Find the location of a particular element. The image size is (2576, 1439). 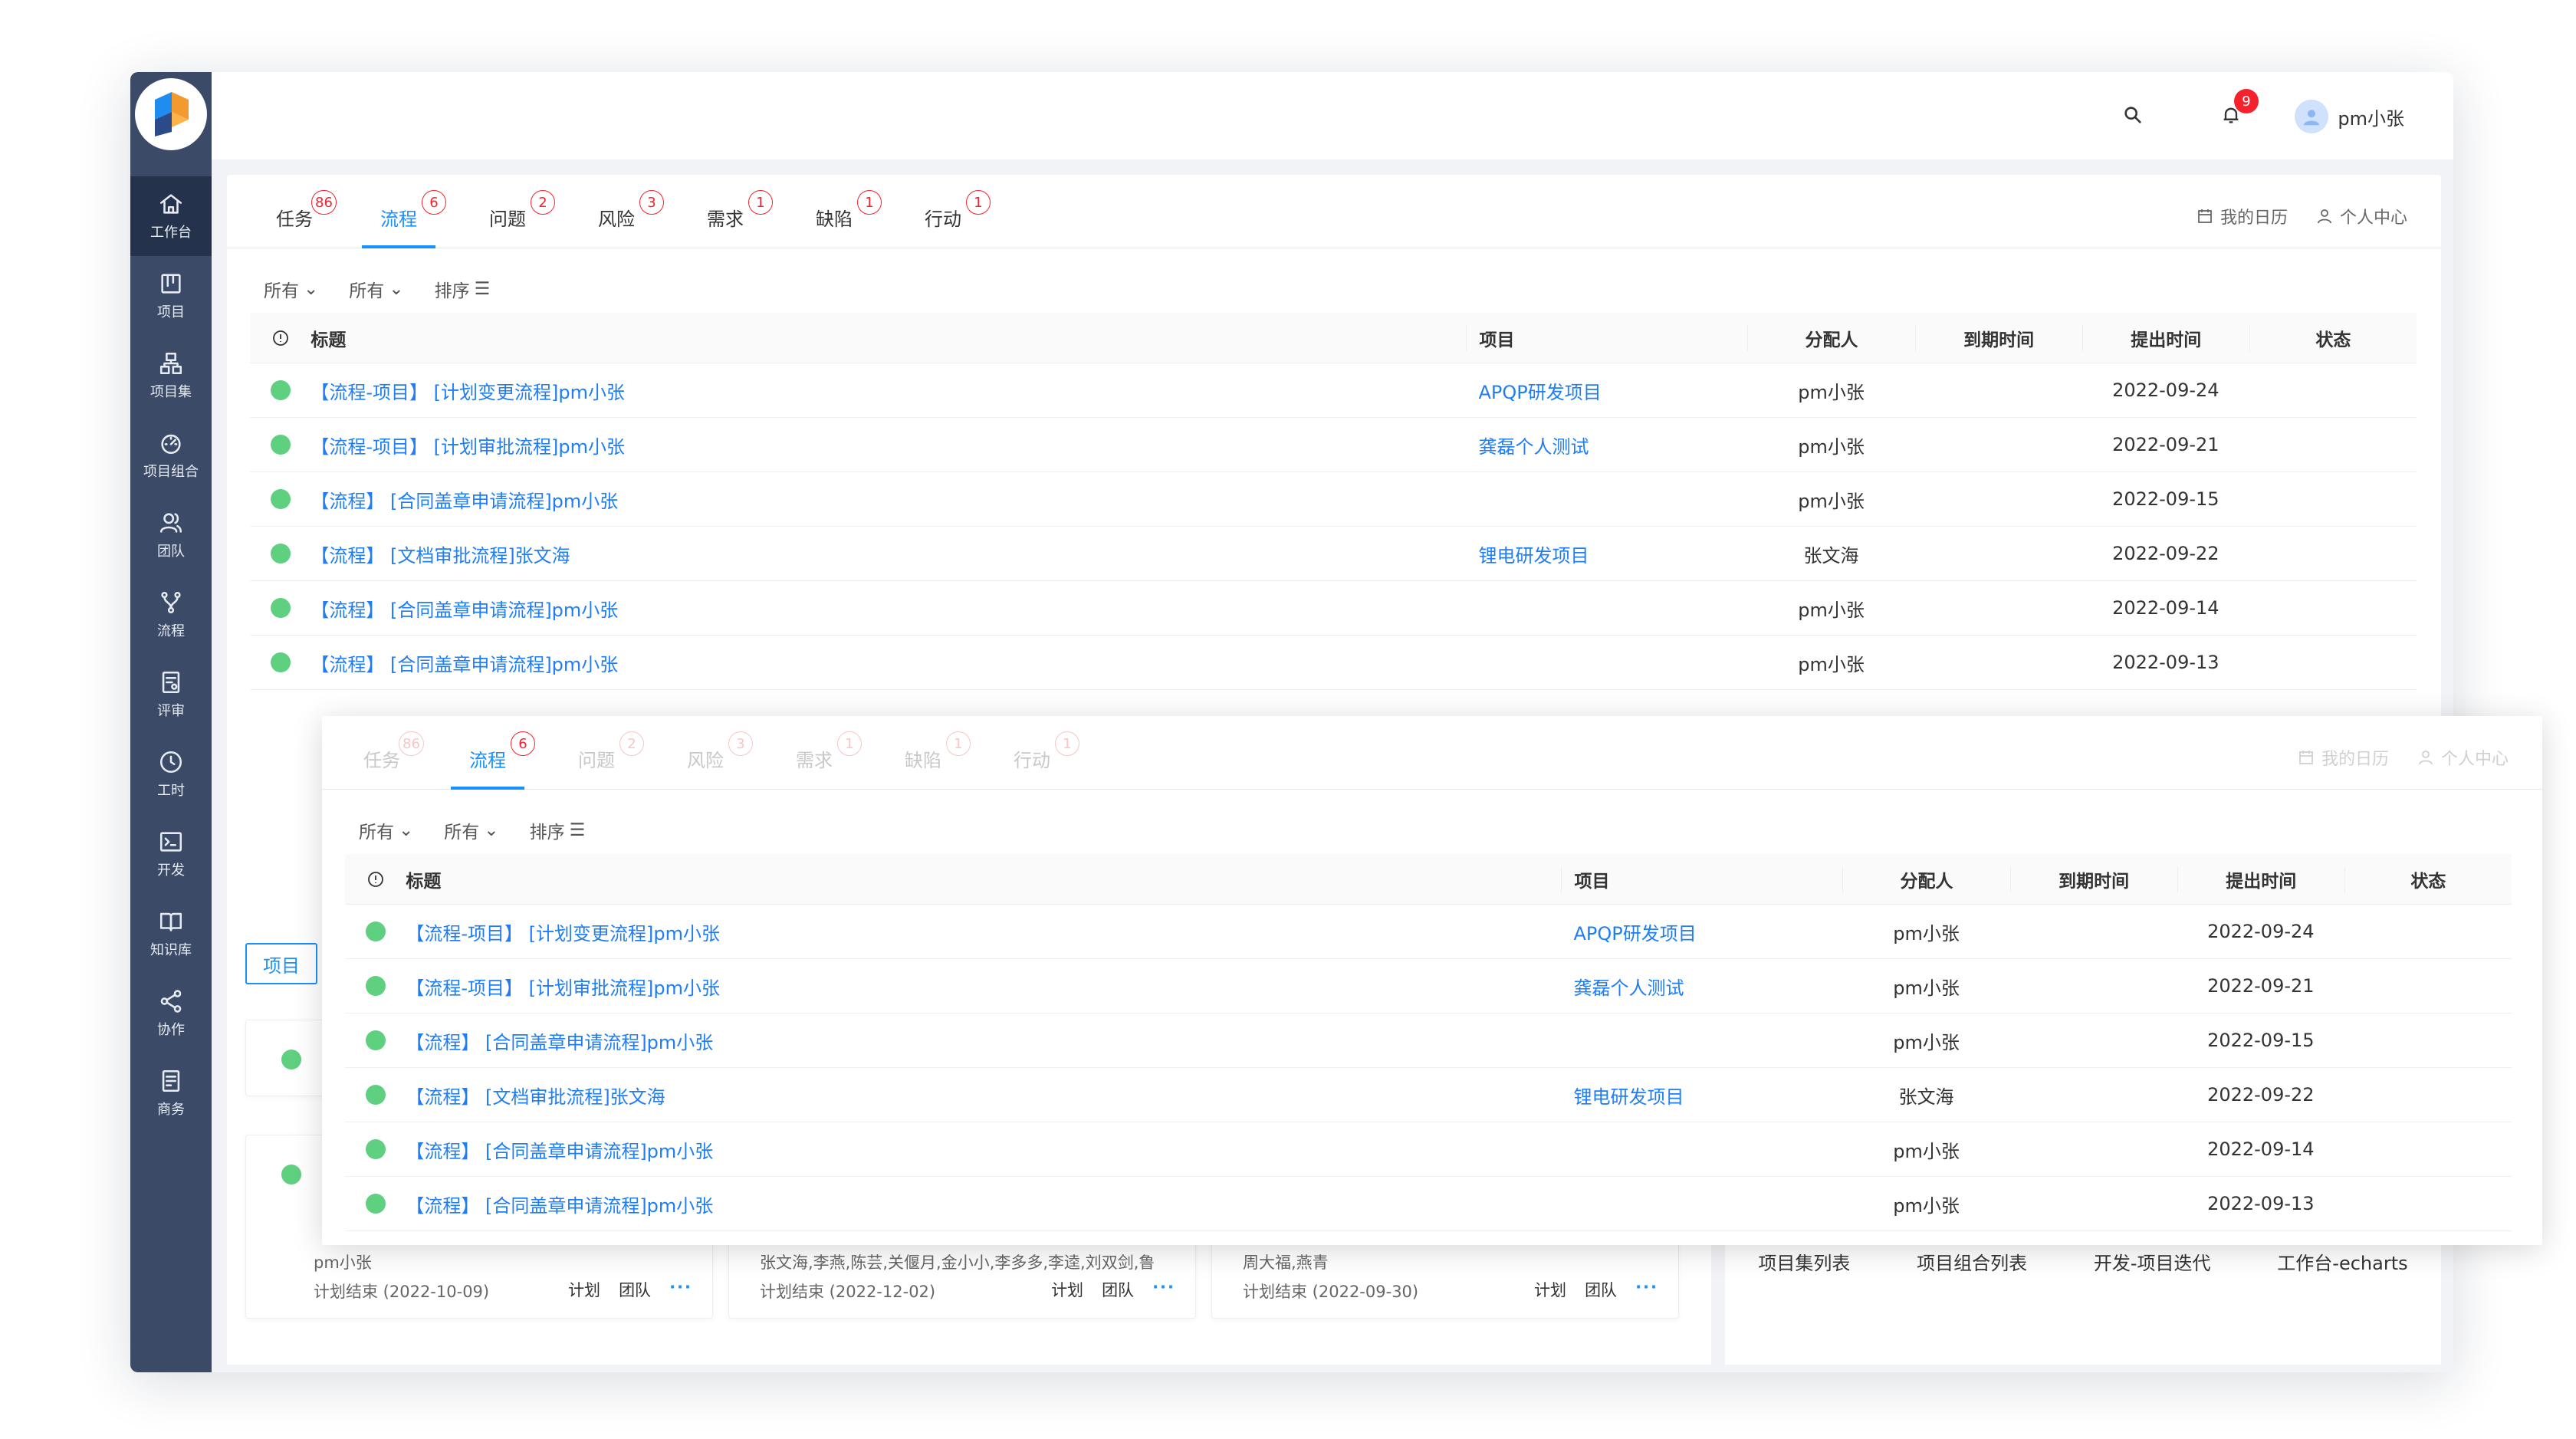

sidebar-item-collab: 协作 is located at coordinates (171, 1014).